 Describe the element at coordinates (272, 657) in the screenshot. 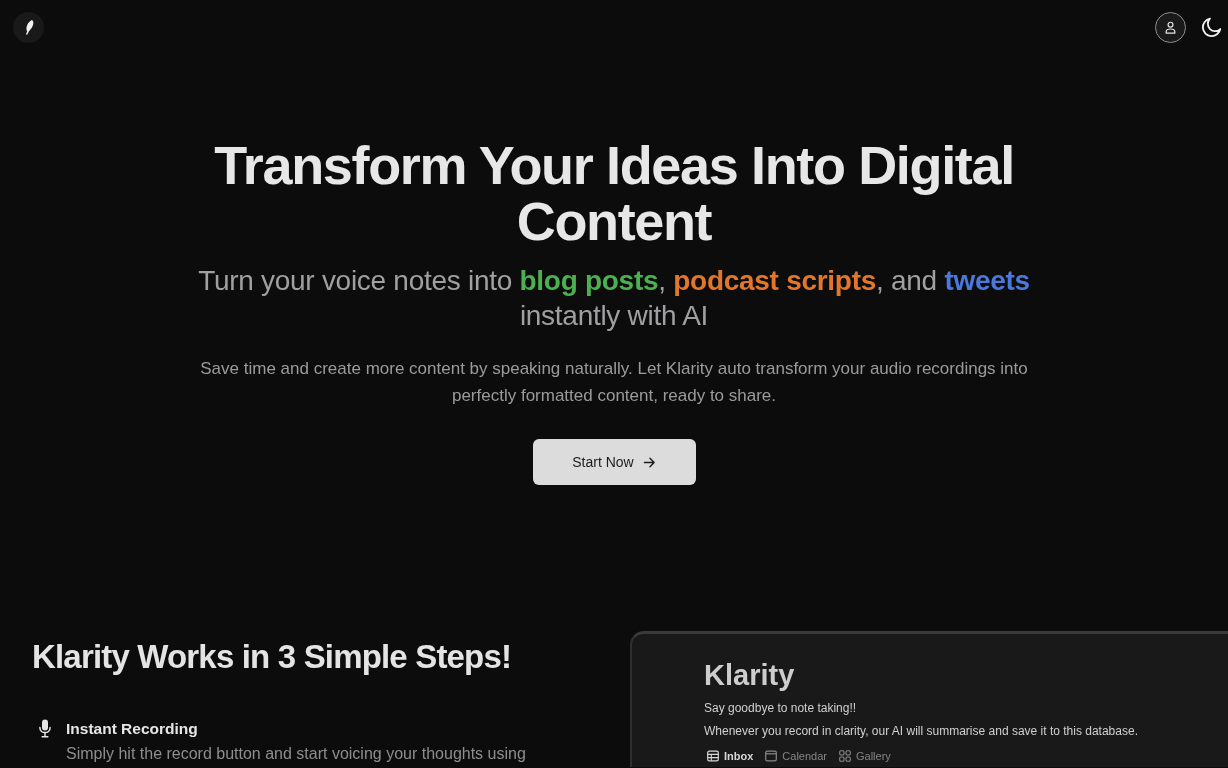

I see `steps-heading: Klarity Works in 3 Simple Steps!` at that location.